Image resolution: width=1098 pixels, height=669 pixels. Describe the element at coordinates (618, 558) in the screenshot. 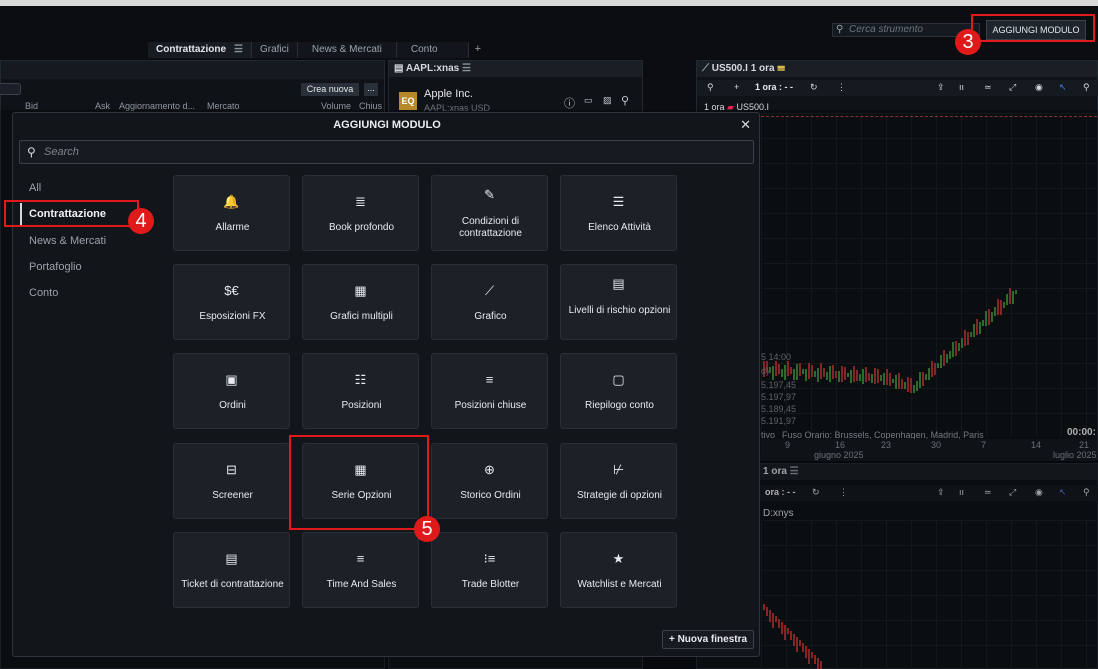

I see `star-icon: ★` at that location.